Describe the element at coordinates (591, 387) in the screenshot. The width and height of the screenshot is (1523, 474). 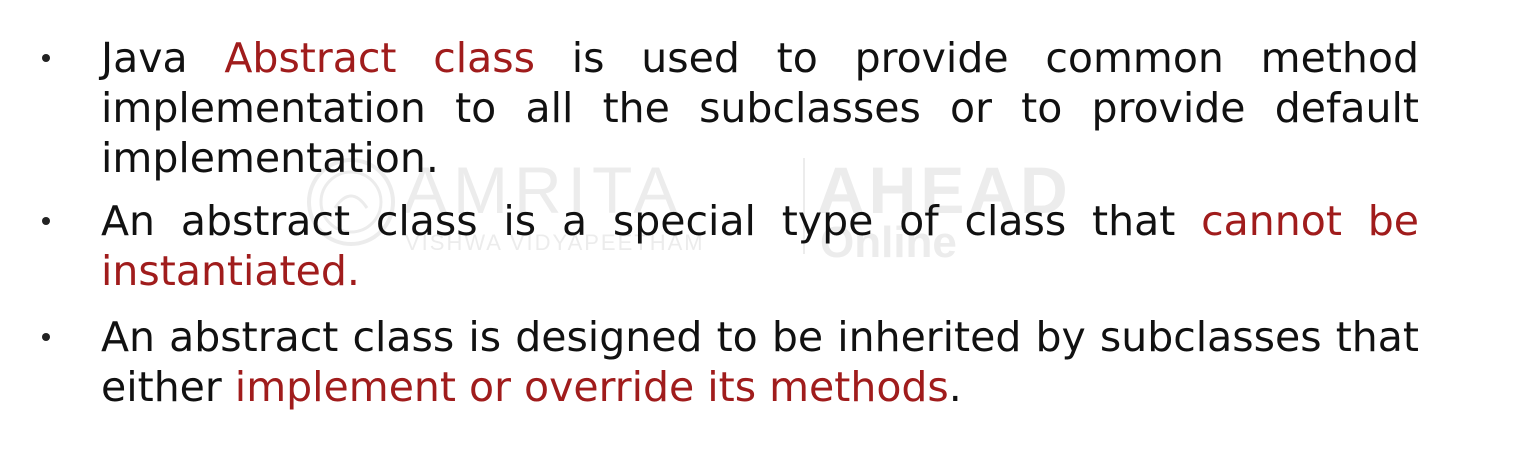
I see `bullet-highlight: implement or override its methods` at that location.